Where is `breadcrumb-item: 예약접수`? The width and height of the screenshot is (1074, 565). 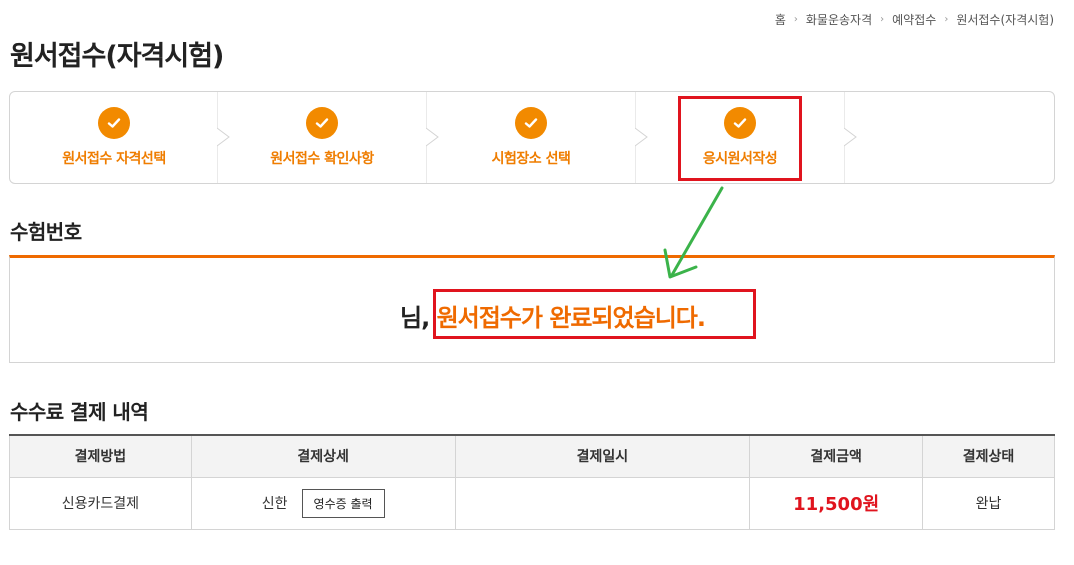 breadcrumb-item: 예약접수 is located at coordinates (914, 19).